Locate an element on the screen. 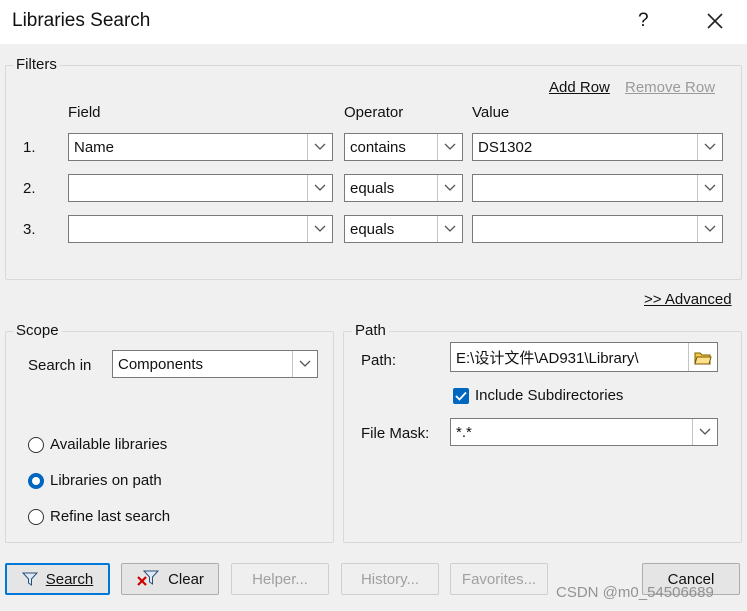  row-number: 2. is located at coordinates (29, 188).